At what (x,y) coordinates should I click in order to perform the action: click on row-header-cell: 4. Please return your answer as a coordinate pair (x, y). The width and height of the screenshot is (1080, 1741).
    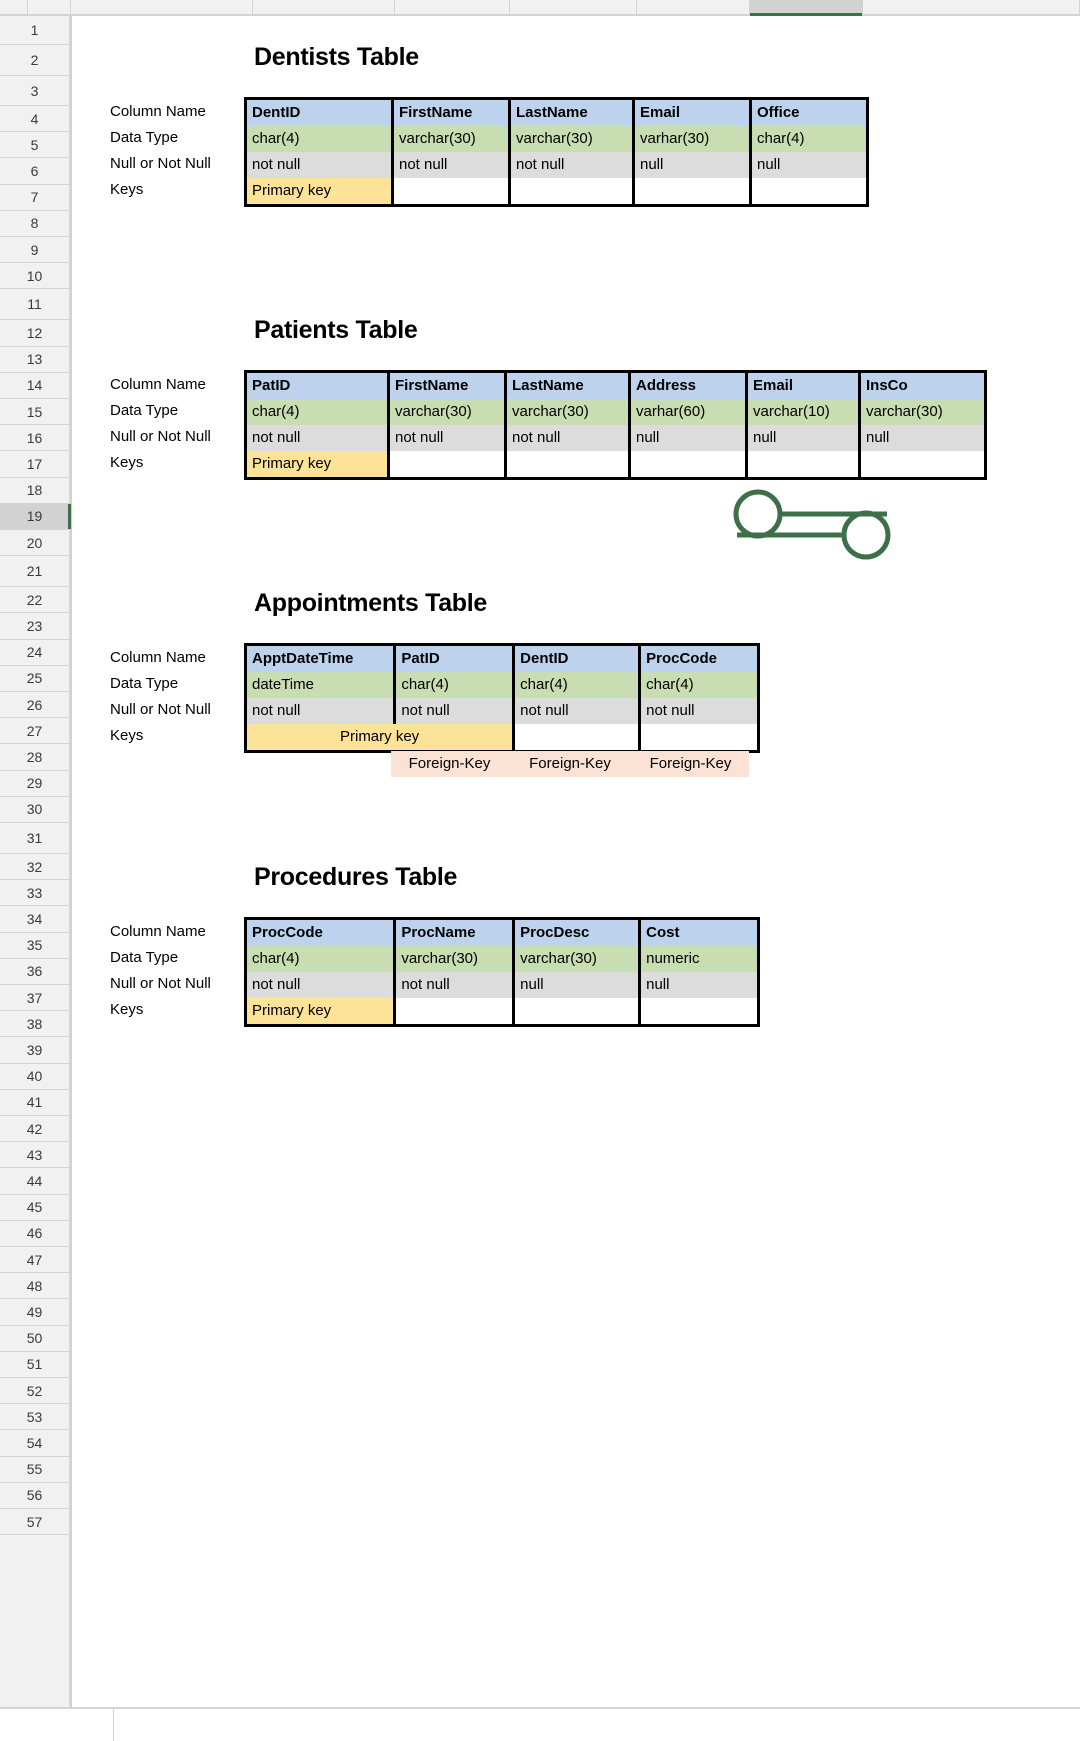
    Looking at the image, I should click on (34, 119).